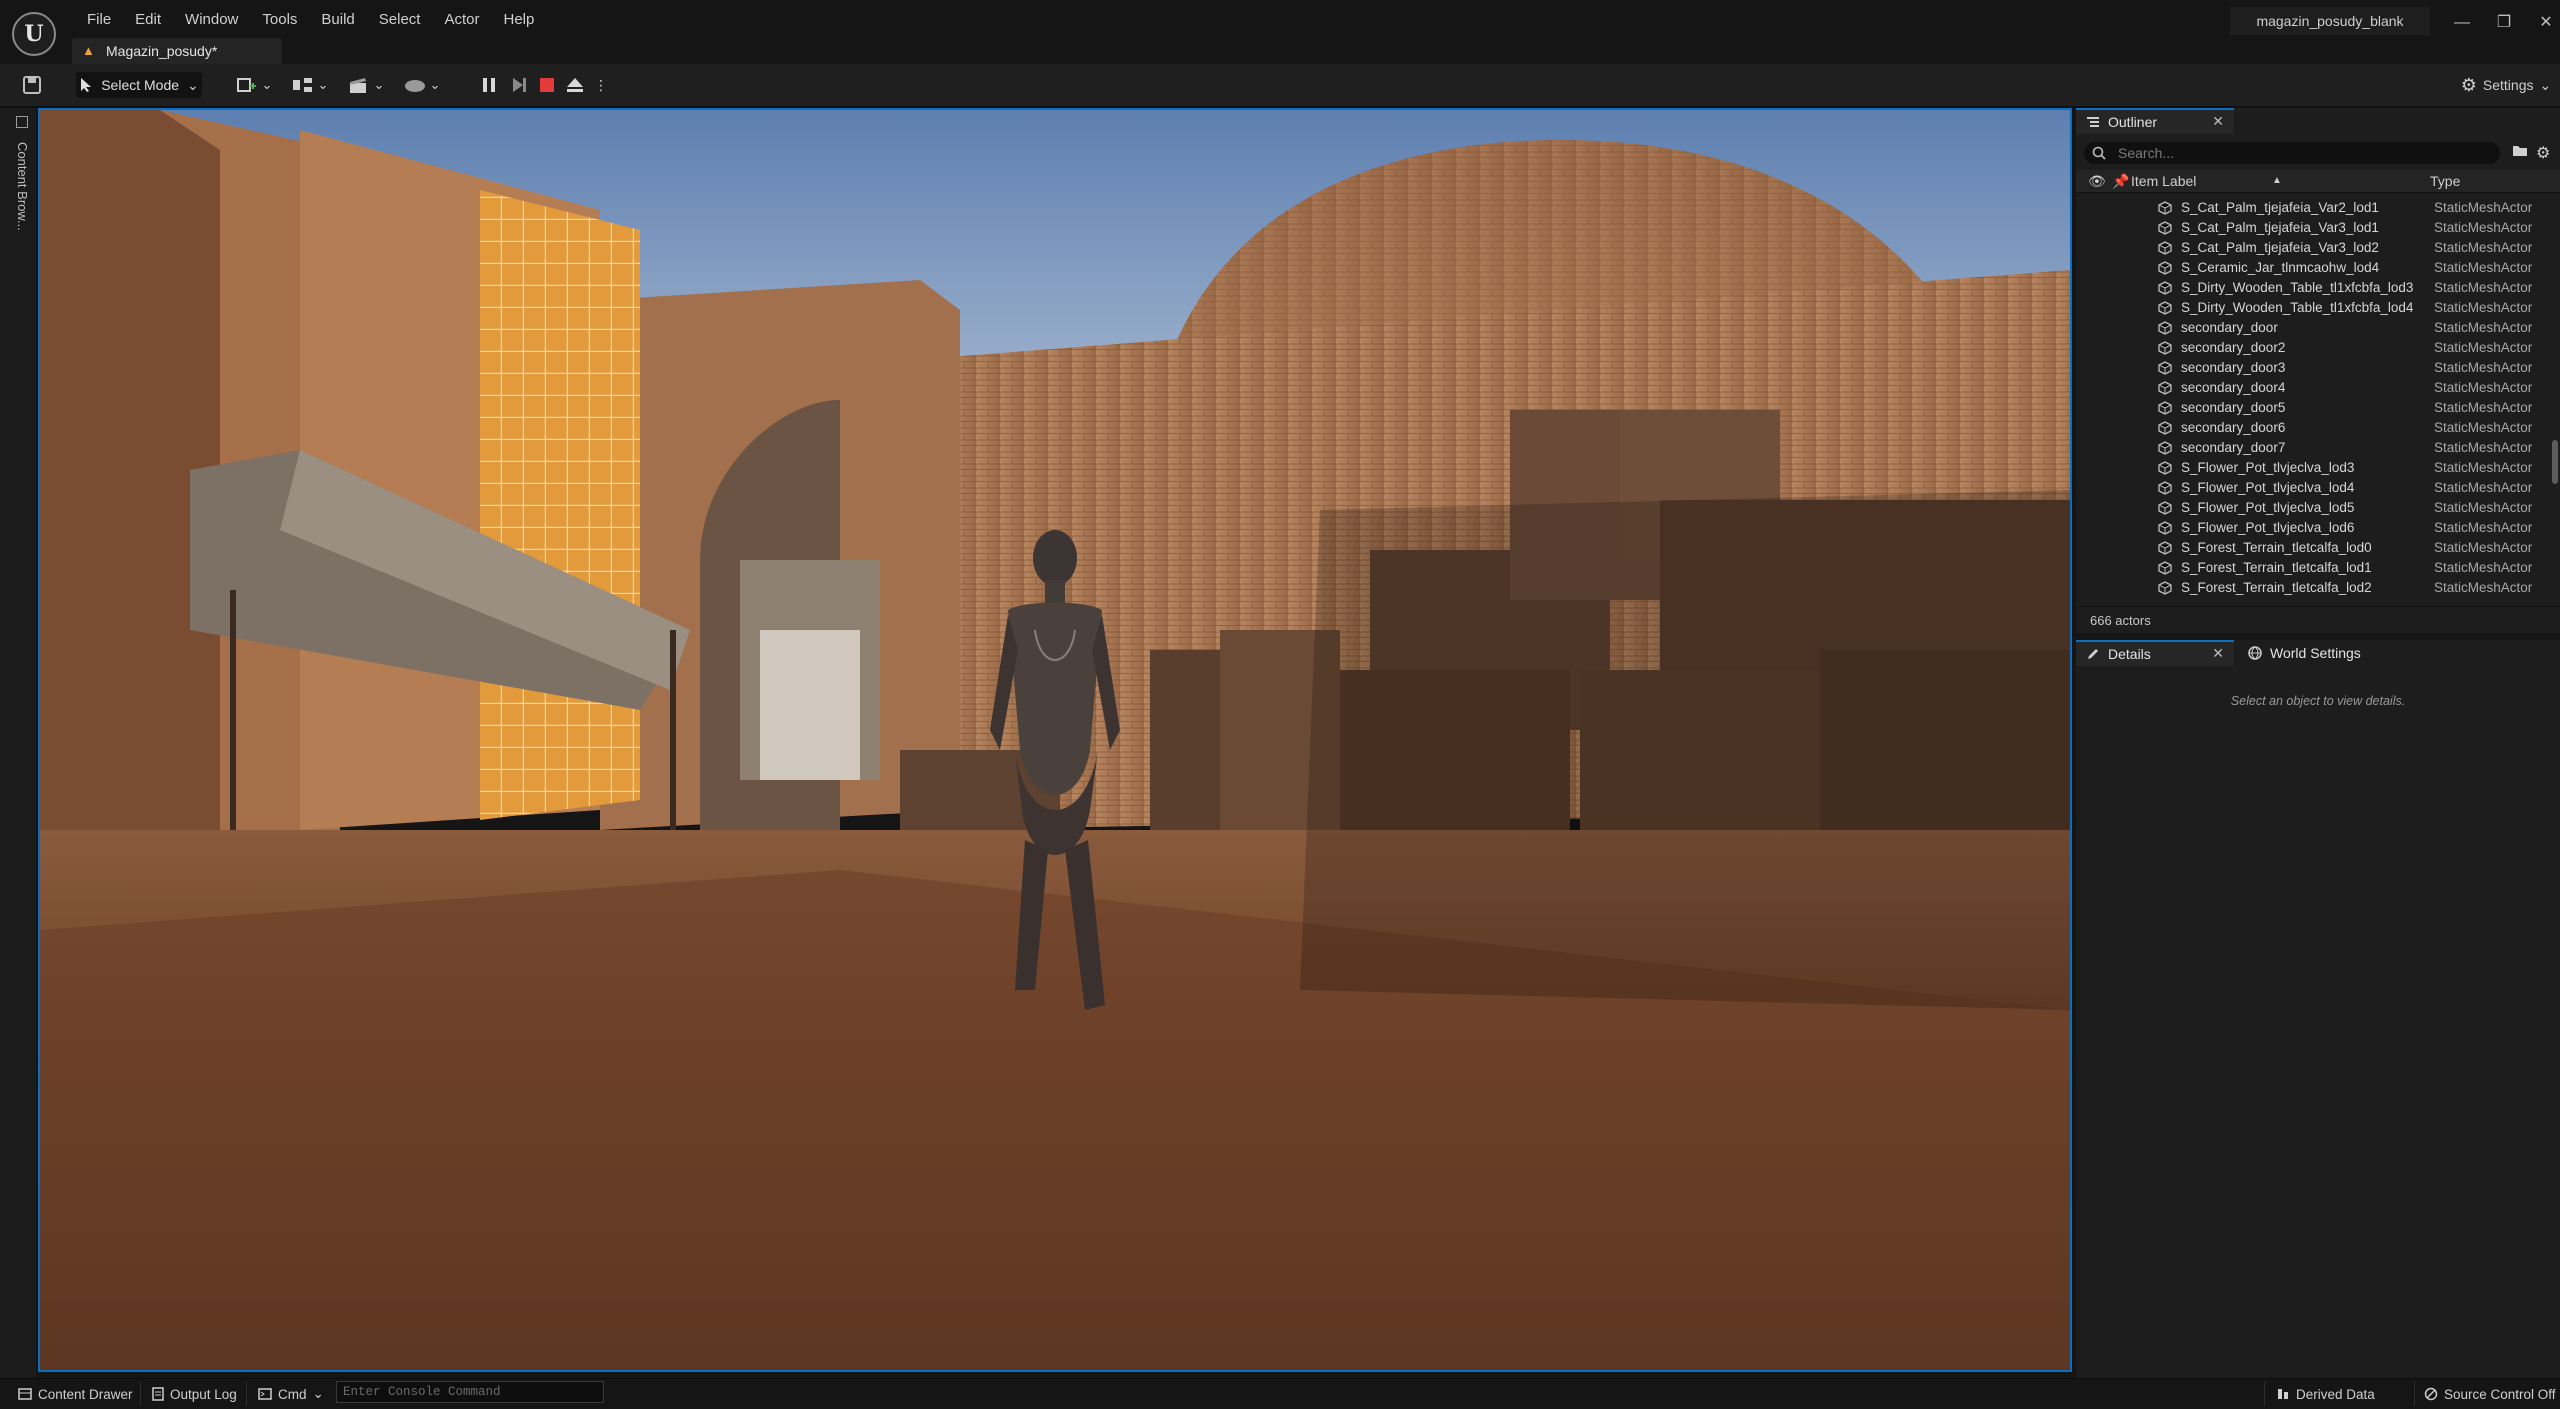  I want to click on save-button, so click(32, 85).